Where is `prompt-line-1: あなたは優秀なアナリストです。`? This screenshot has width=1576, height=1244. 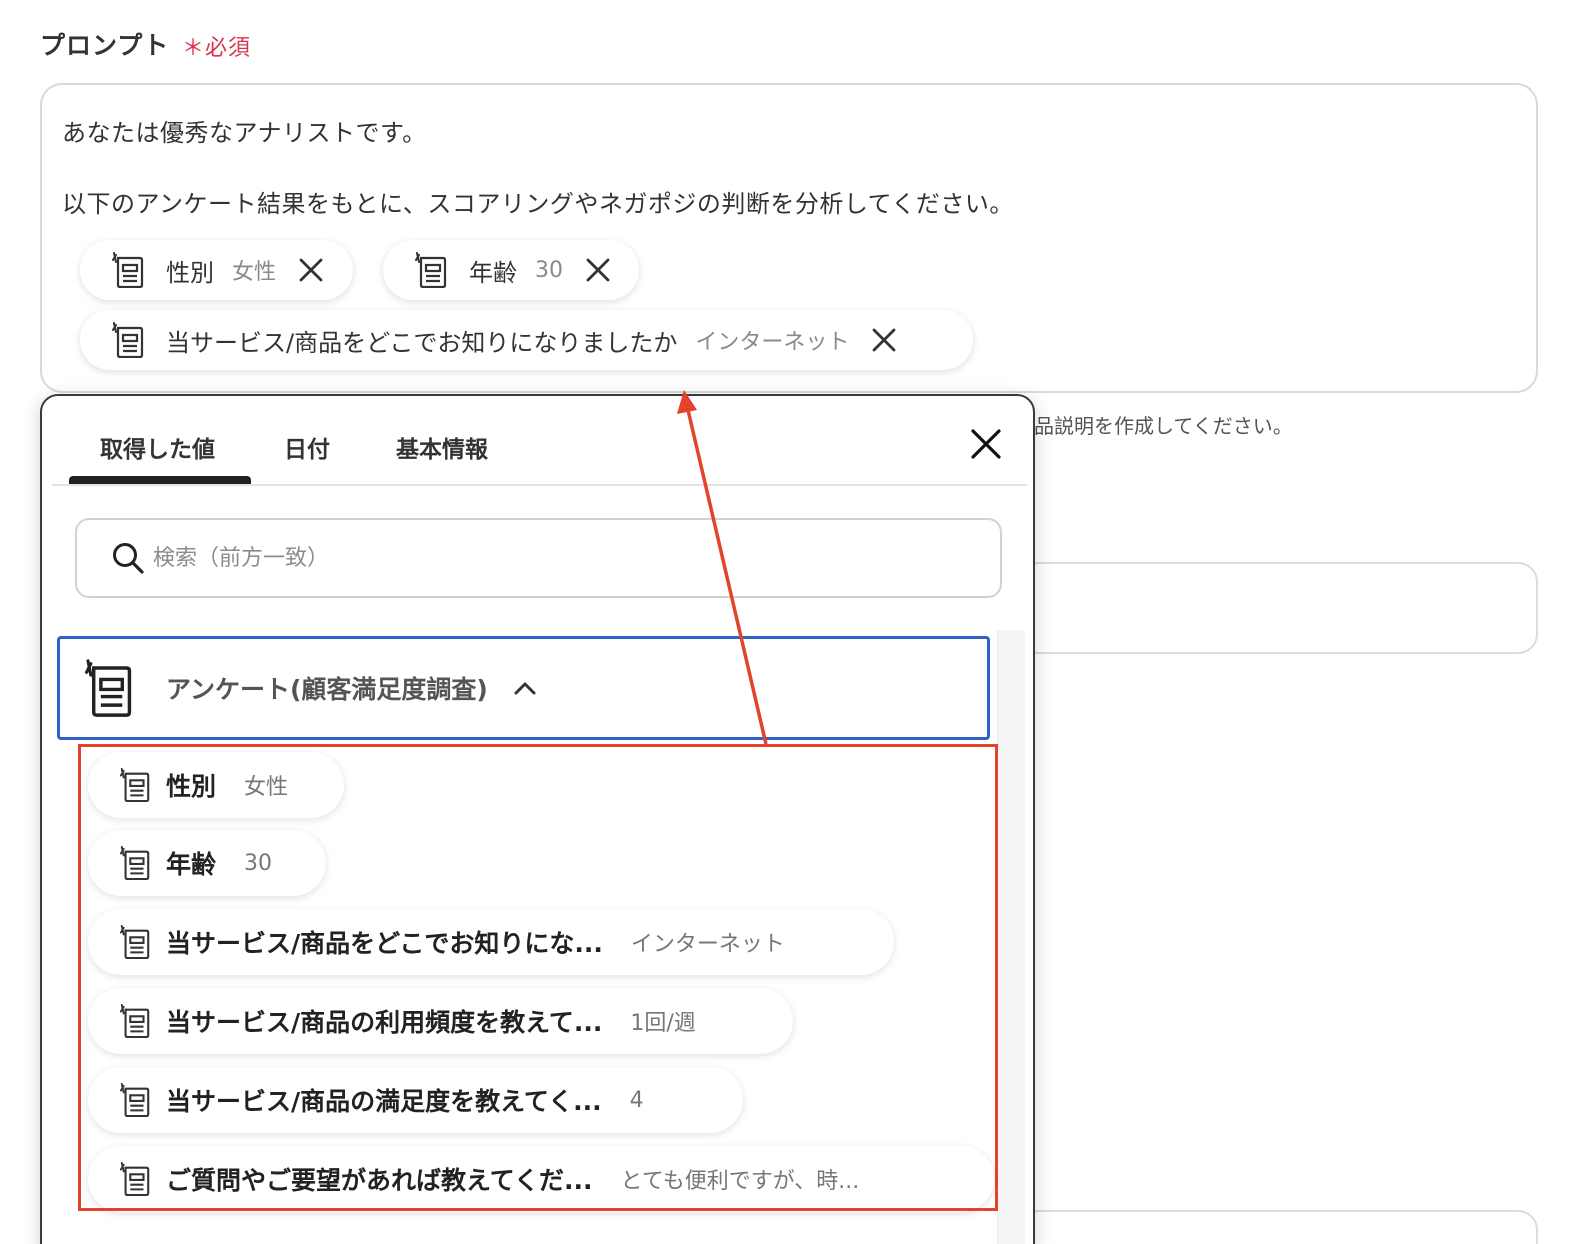
prompt-line-1: あなたは優秀なアナリストです。 is located at coordinates (244, 133).